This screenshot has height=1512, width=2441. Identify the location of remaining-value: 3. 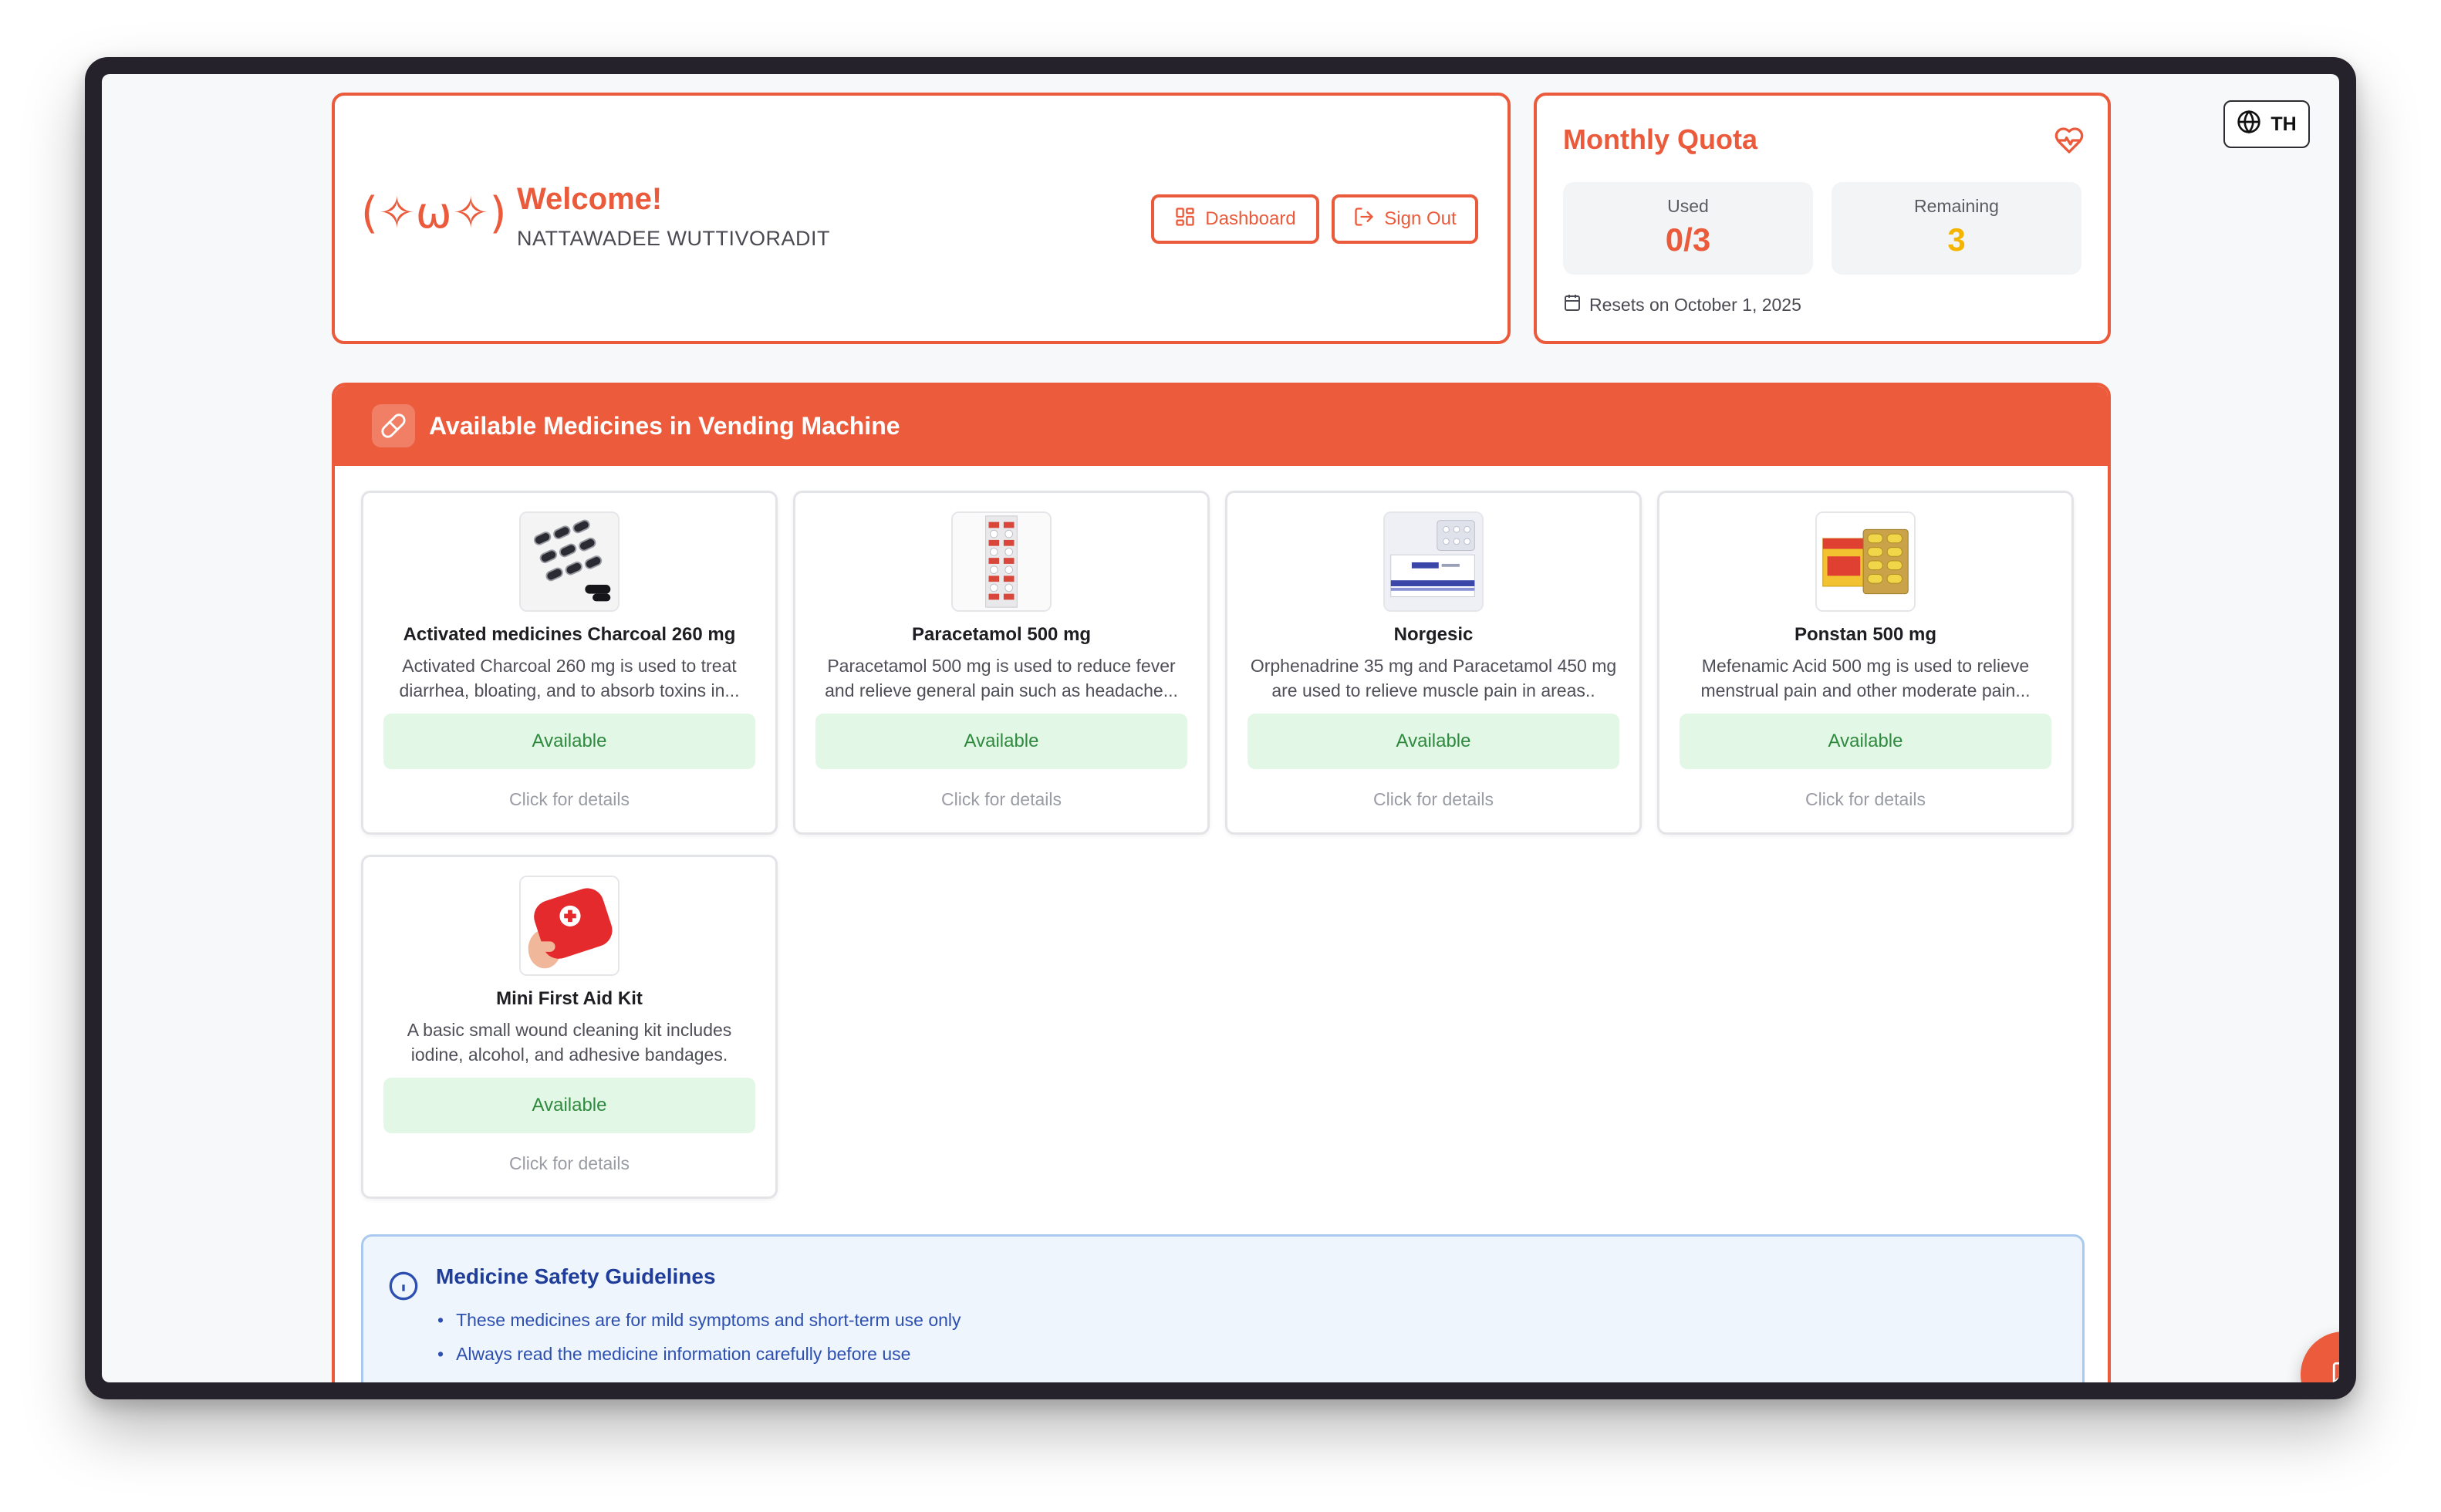
(1956, 239).